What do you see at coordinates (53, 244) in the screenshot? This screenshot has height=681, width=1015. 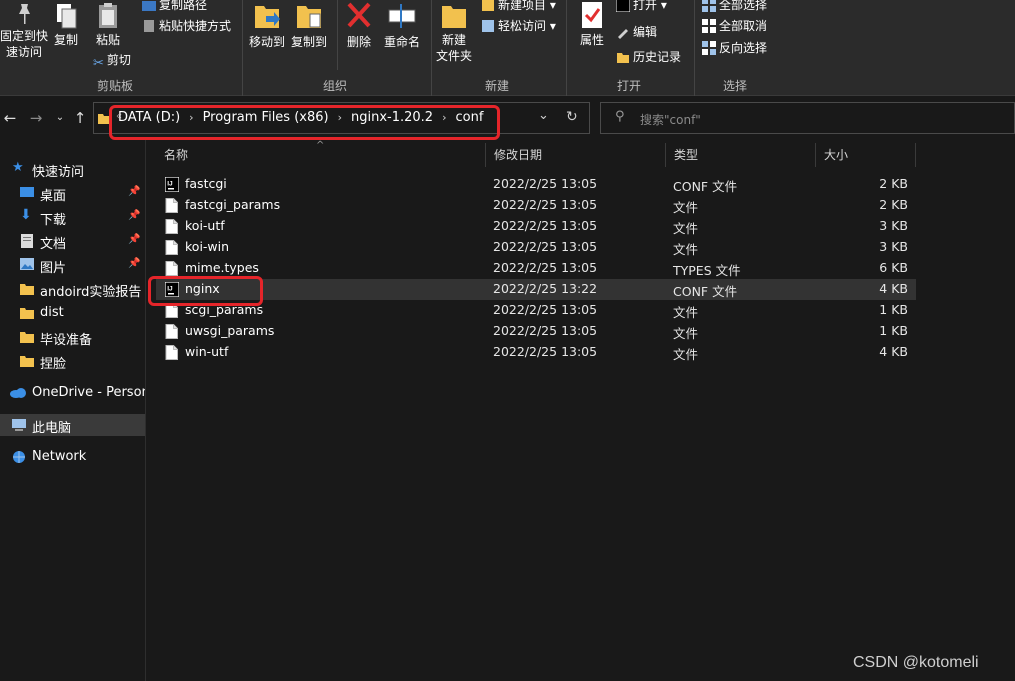 I see `nav-item-label: 文档` at bounding box center [53, 244].